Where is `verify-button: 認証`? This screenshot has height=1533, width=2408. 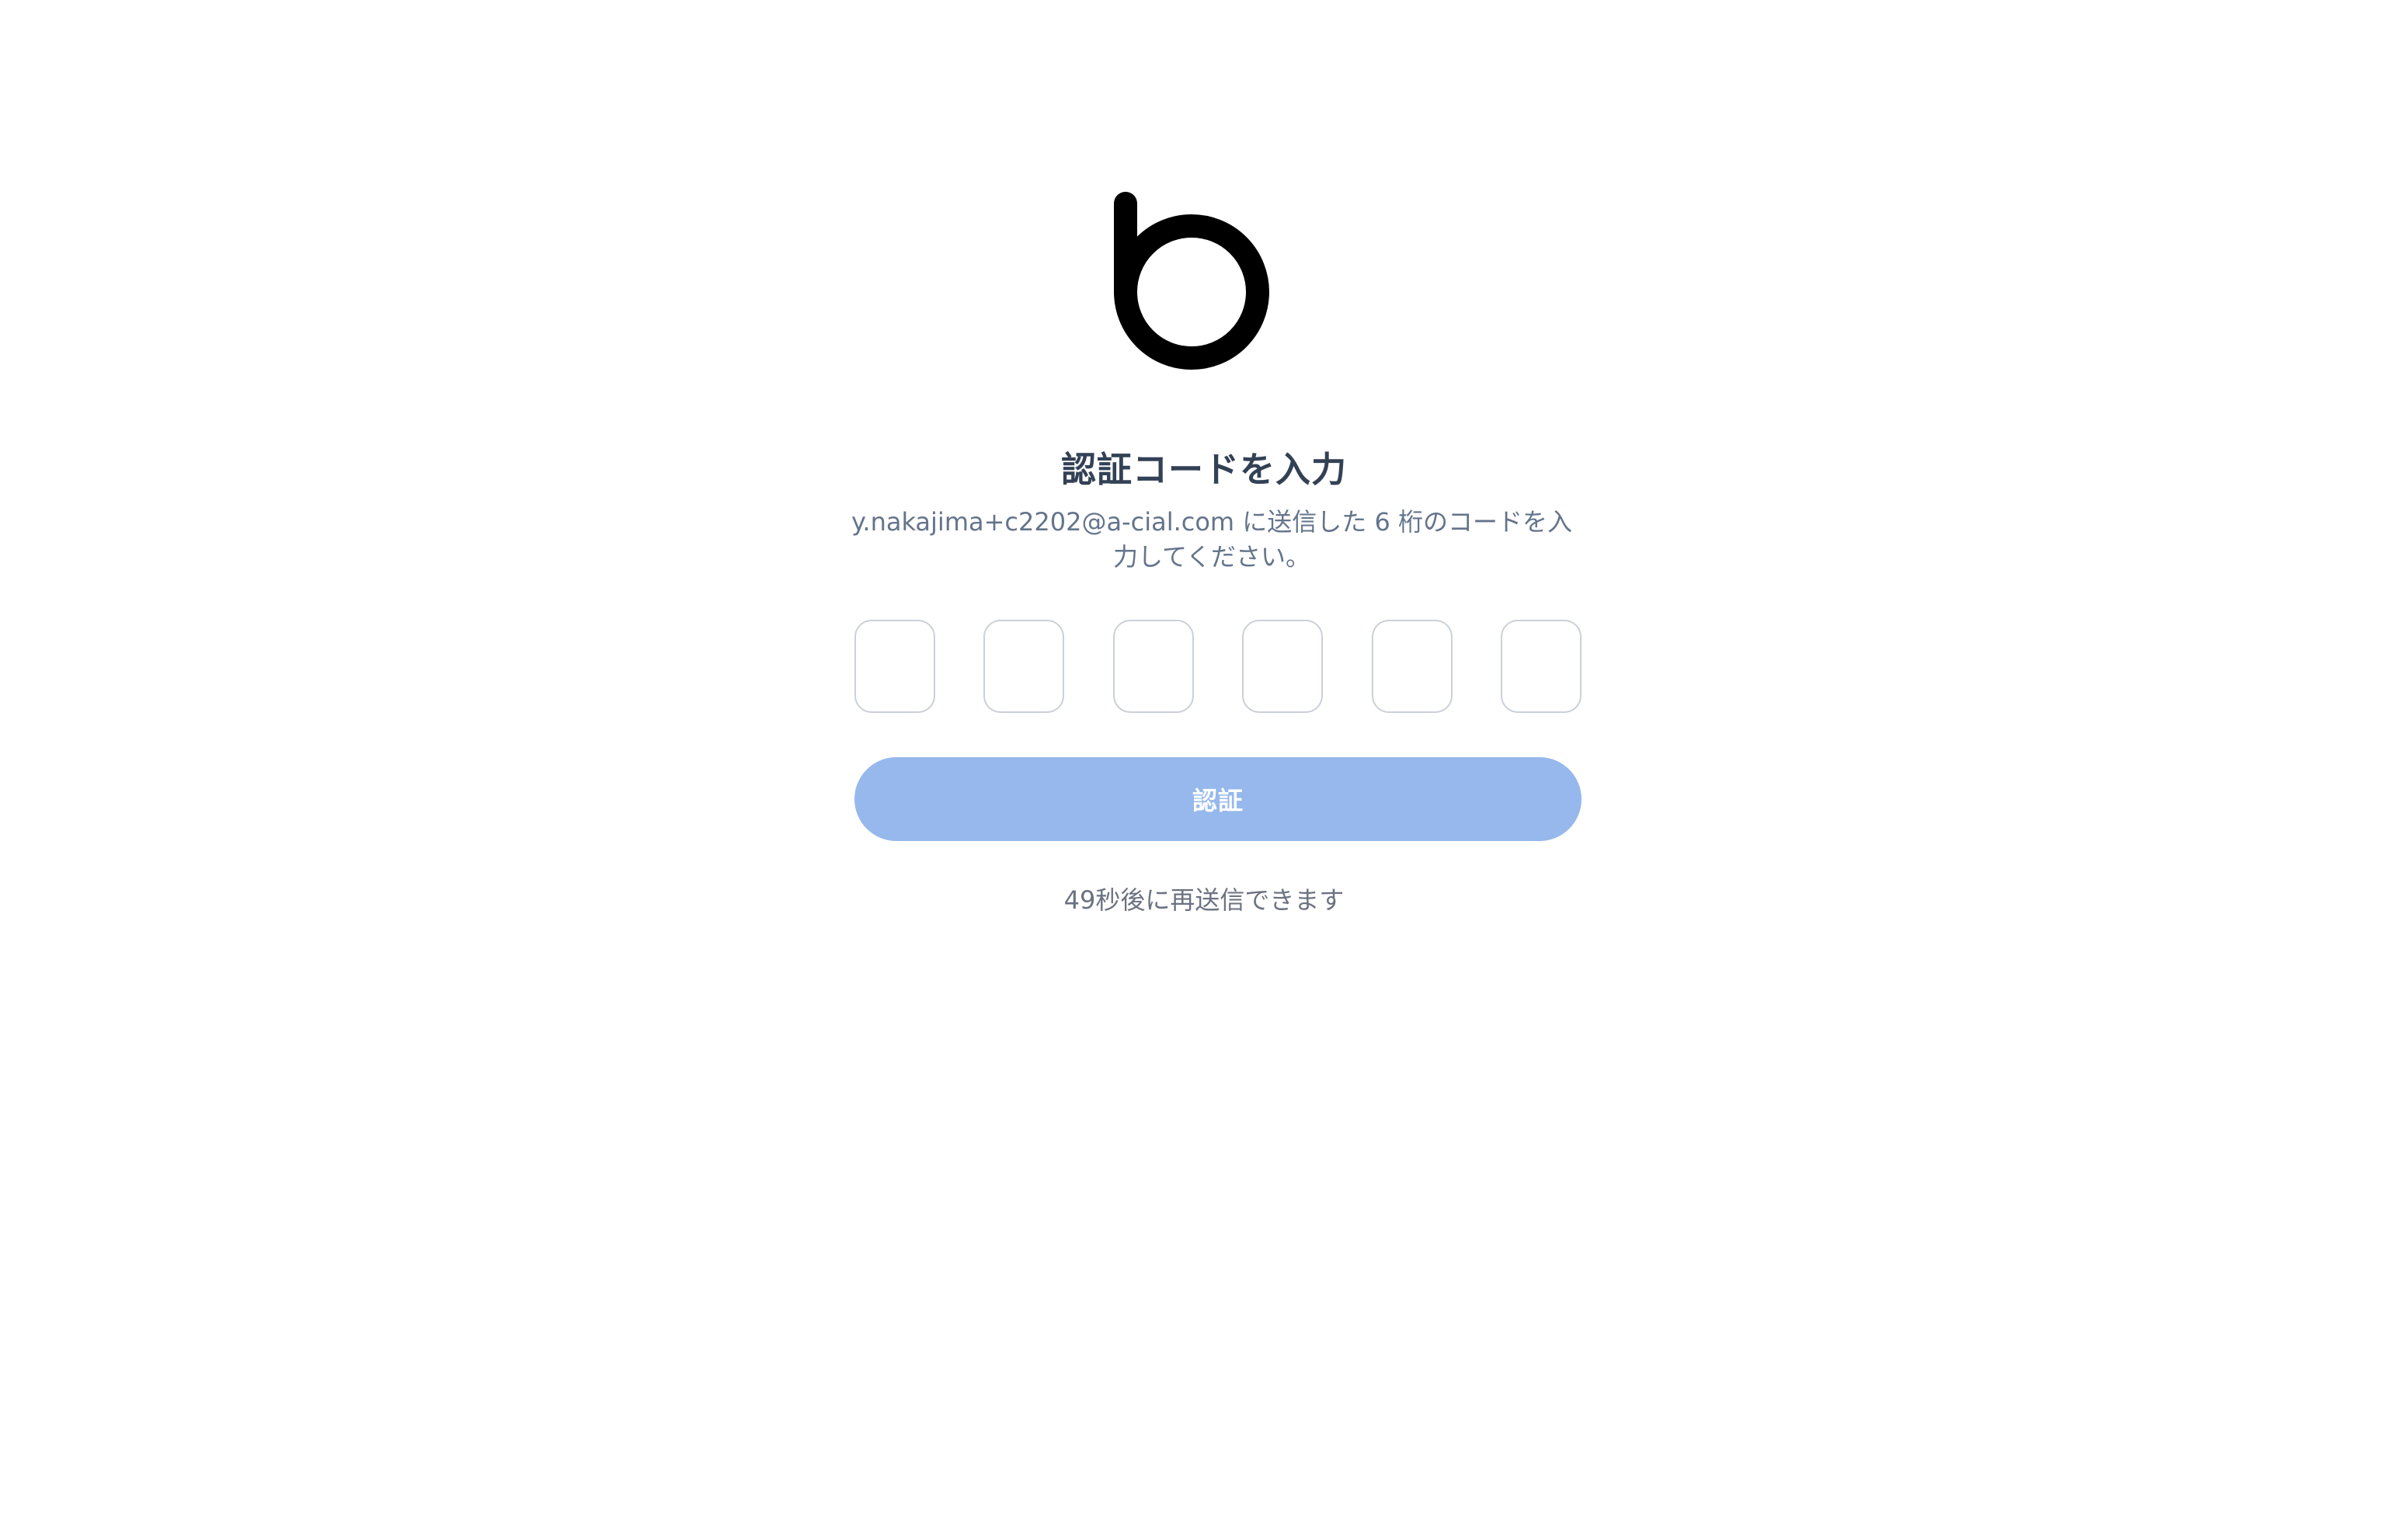 verify-button: 認証 is located at coordinates (1218, 799).